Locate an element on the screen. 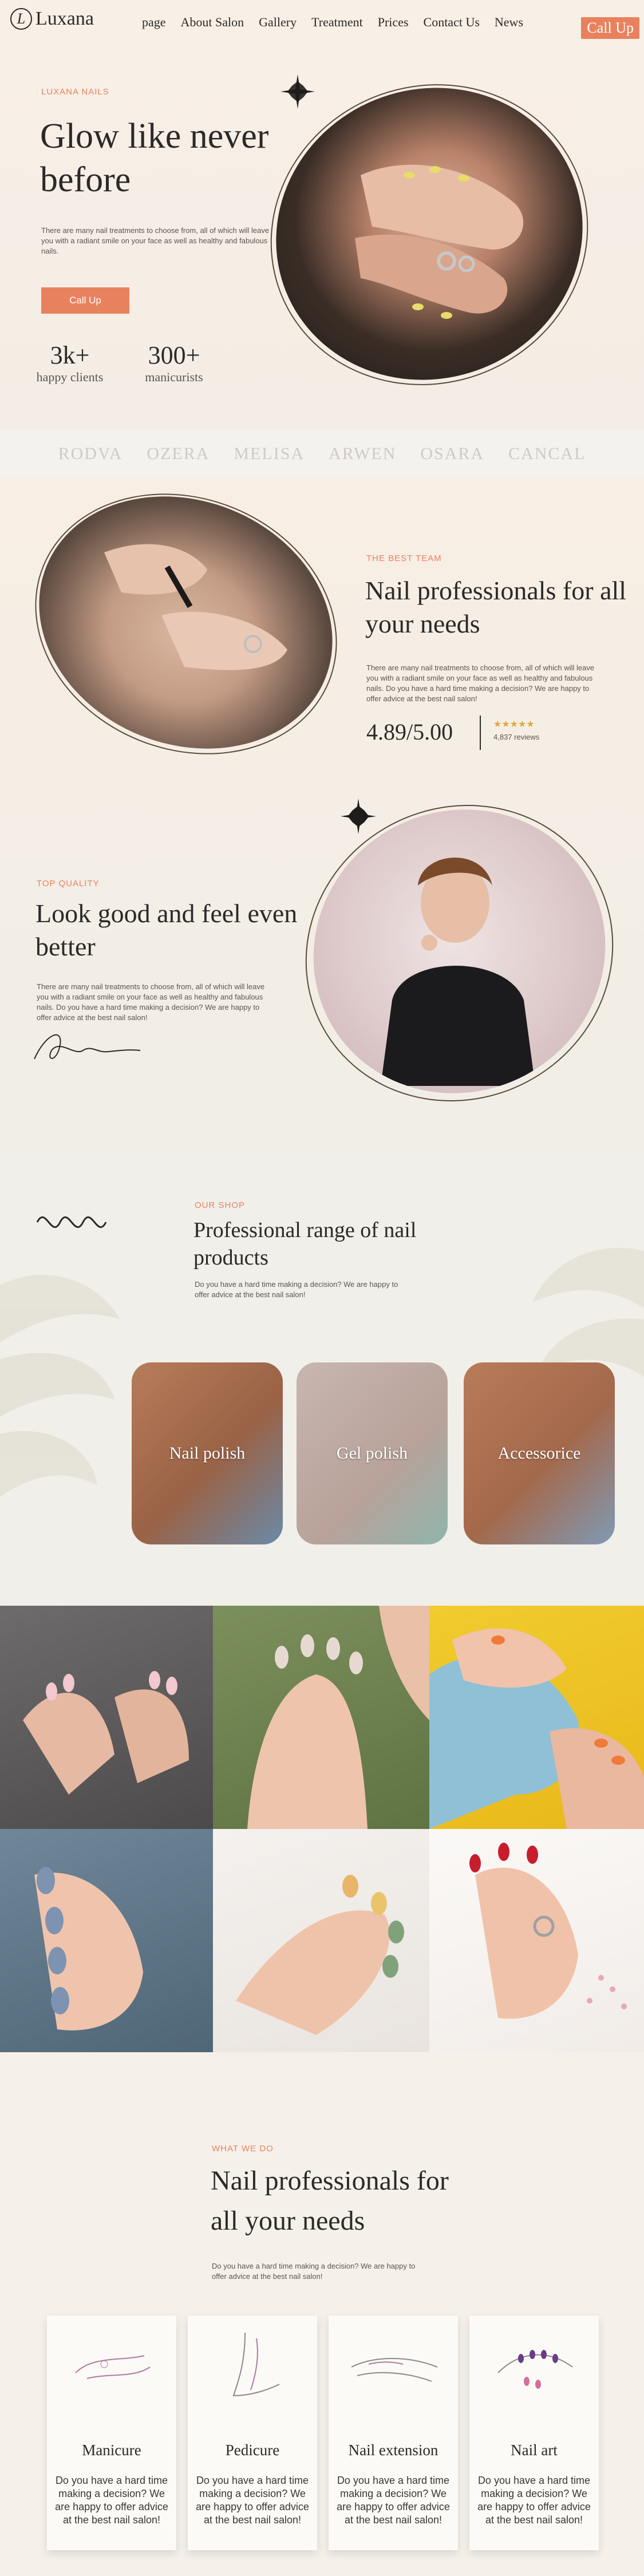 The width and height of the screenshot is (644, 2576). stat-manicurists-number: 300+ is located at coordinates (174, 355).